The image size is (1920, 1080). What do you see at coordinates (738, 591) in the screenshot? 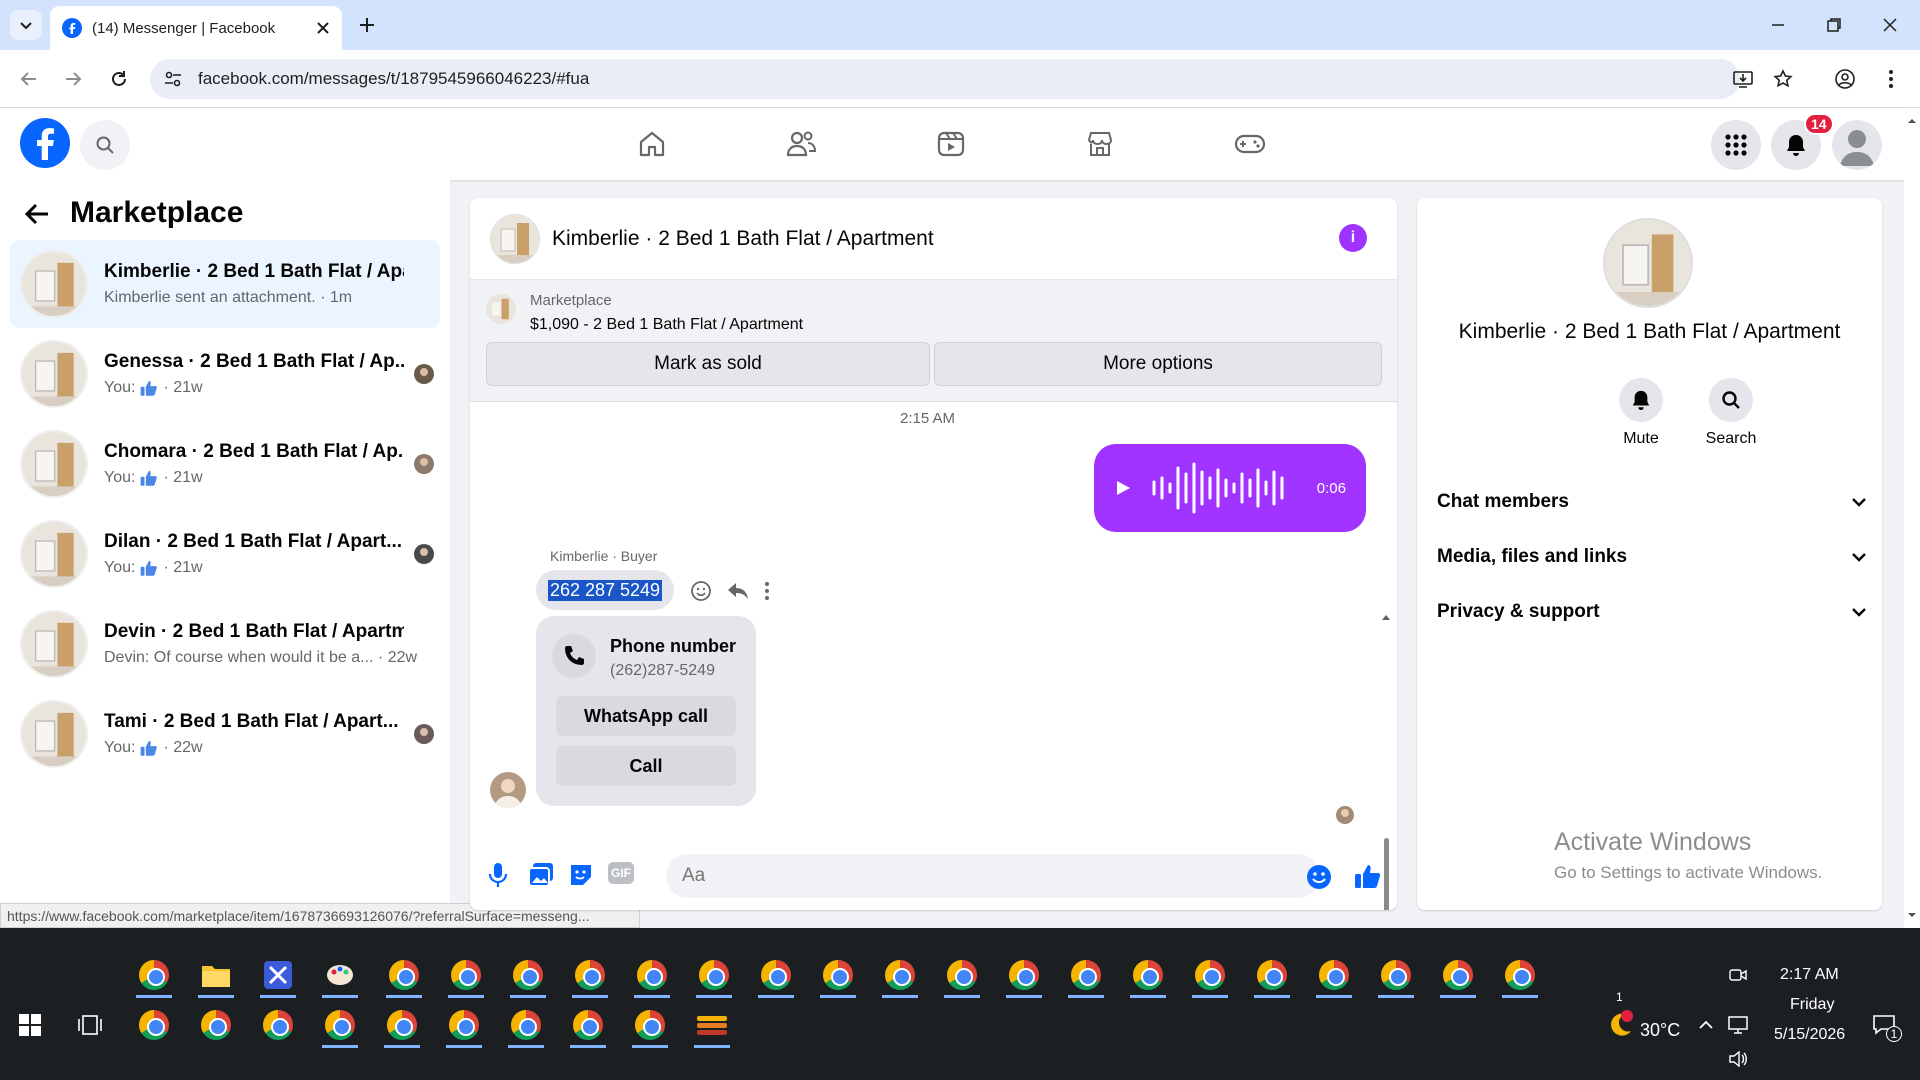
I see `reply-icon` at bounding box center [738, 591].